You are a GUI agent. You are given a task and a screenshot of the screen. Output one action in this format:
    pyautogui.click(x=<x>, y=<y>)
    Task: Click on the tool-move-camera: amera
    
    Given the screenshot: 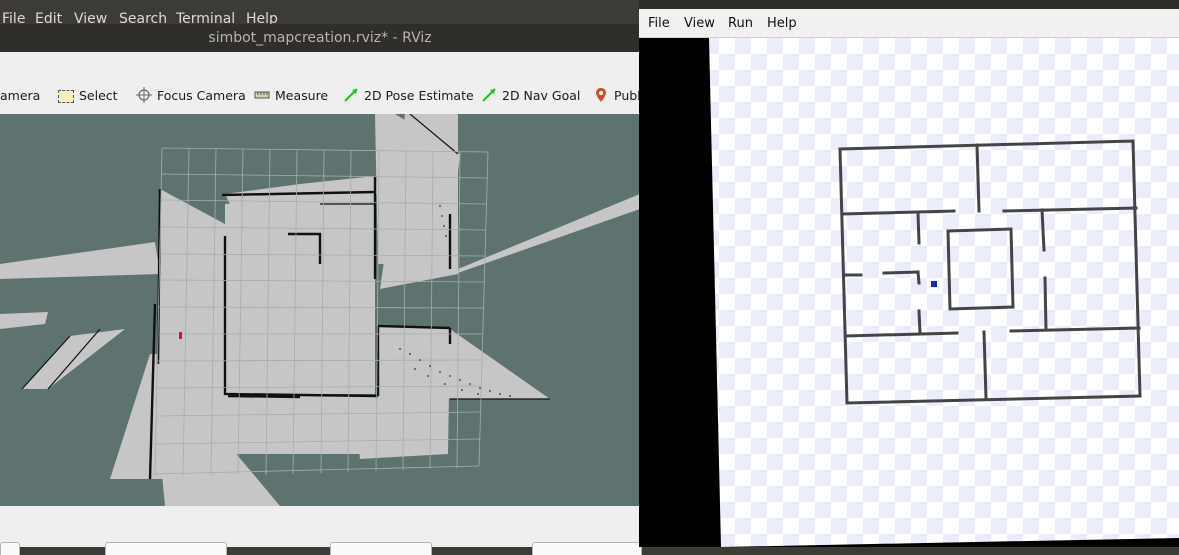 What is the action you would take?
    pyautogui.click(x=20, y=95)
    